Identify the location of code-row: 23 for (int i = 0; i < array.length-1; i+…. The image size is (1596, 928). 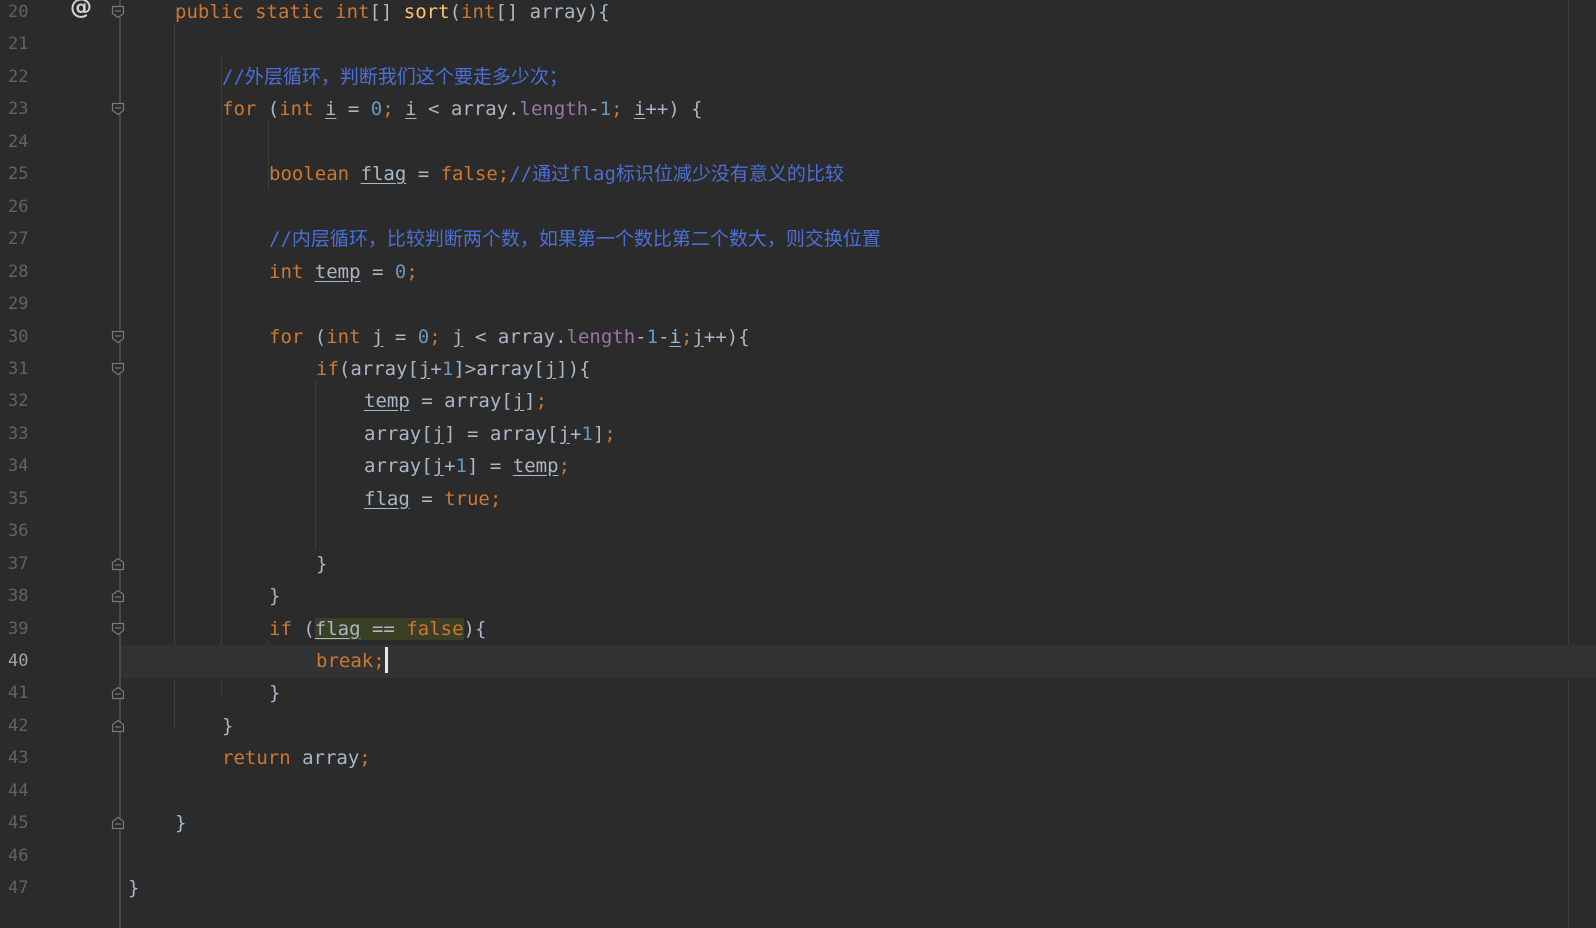
(798, 109).